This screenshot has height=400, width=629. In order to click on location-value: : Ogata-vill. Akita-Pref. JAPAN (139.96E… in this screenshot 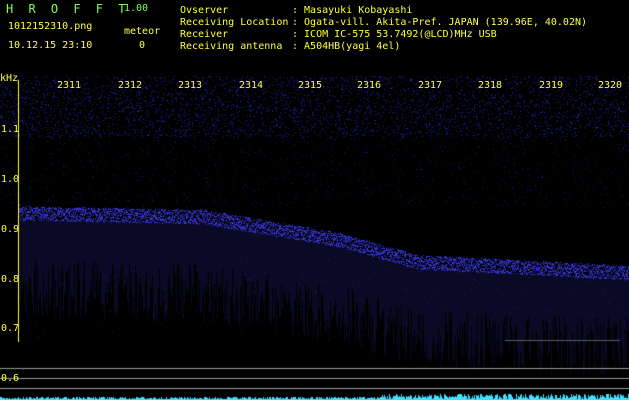, I will do `click(440, 22)`.